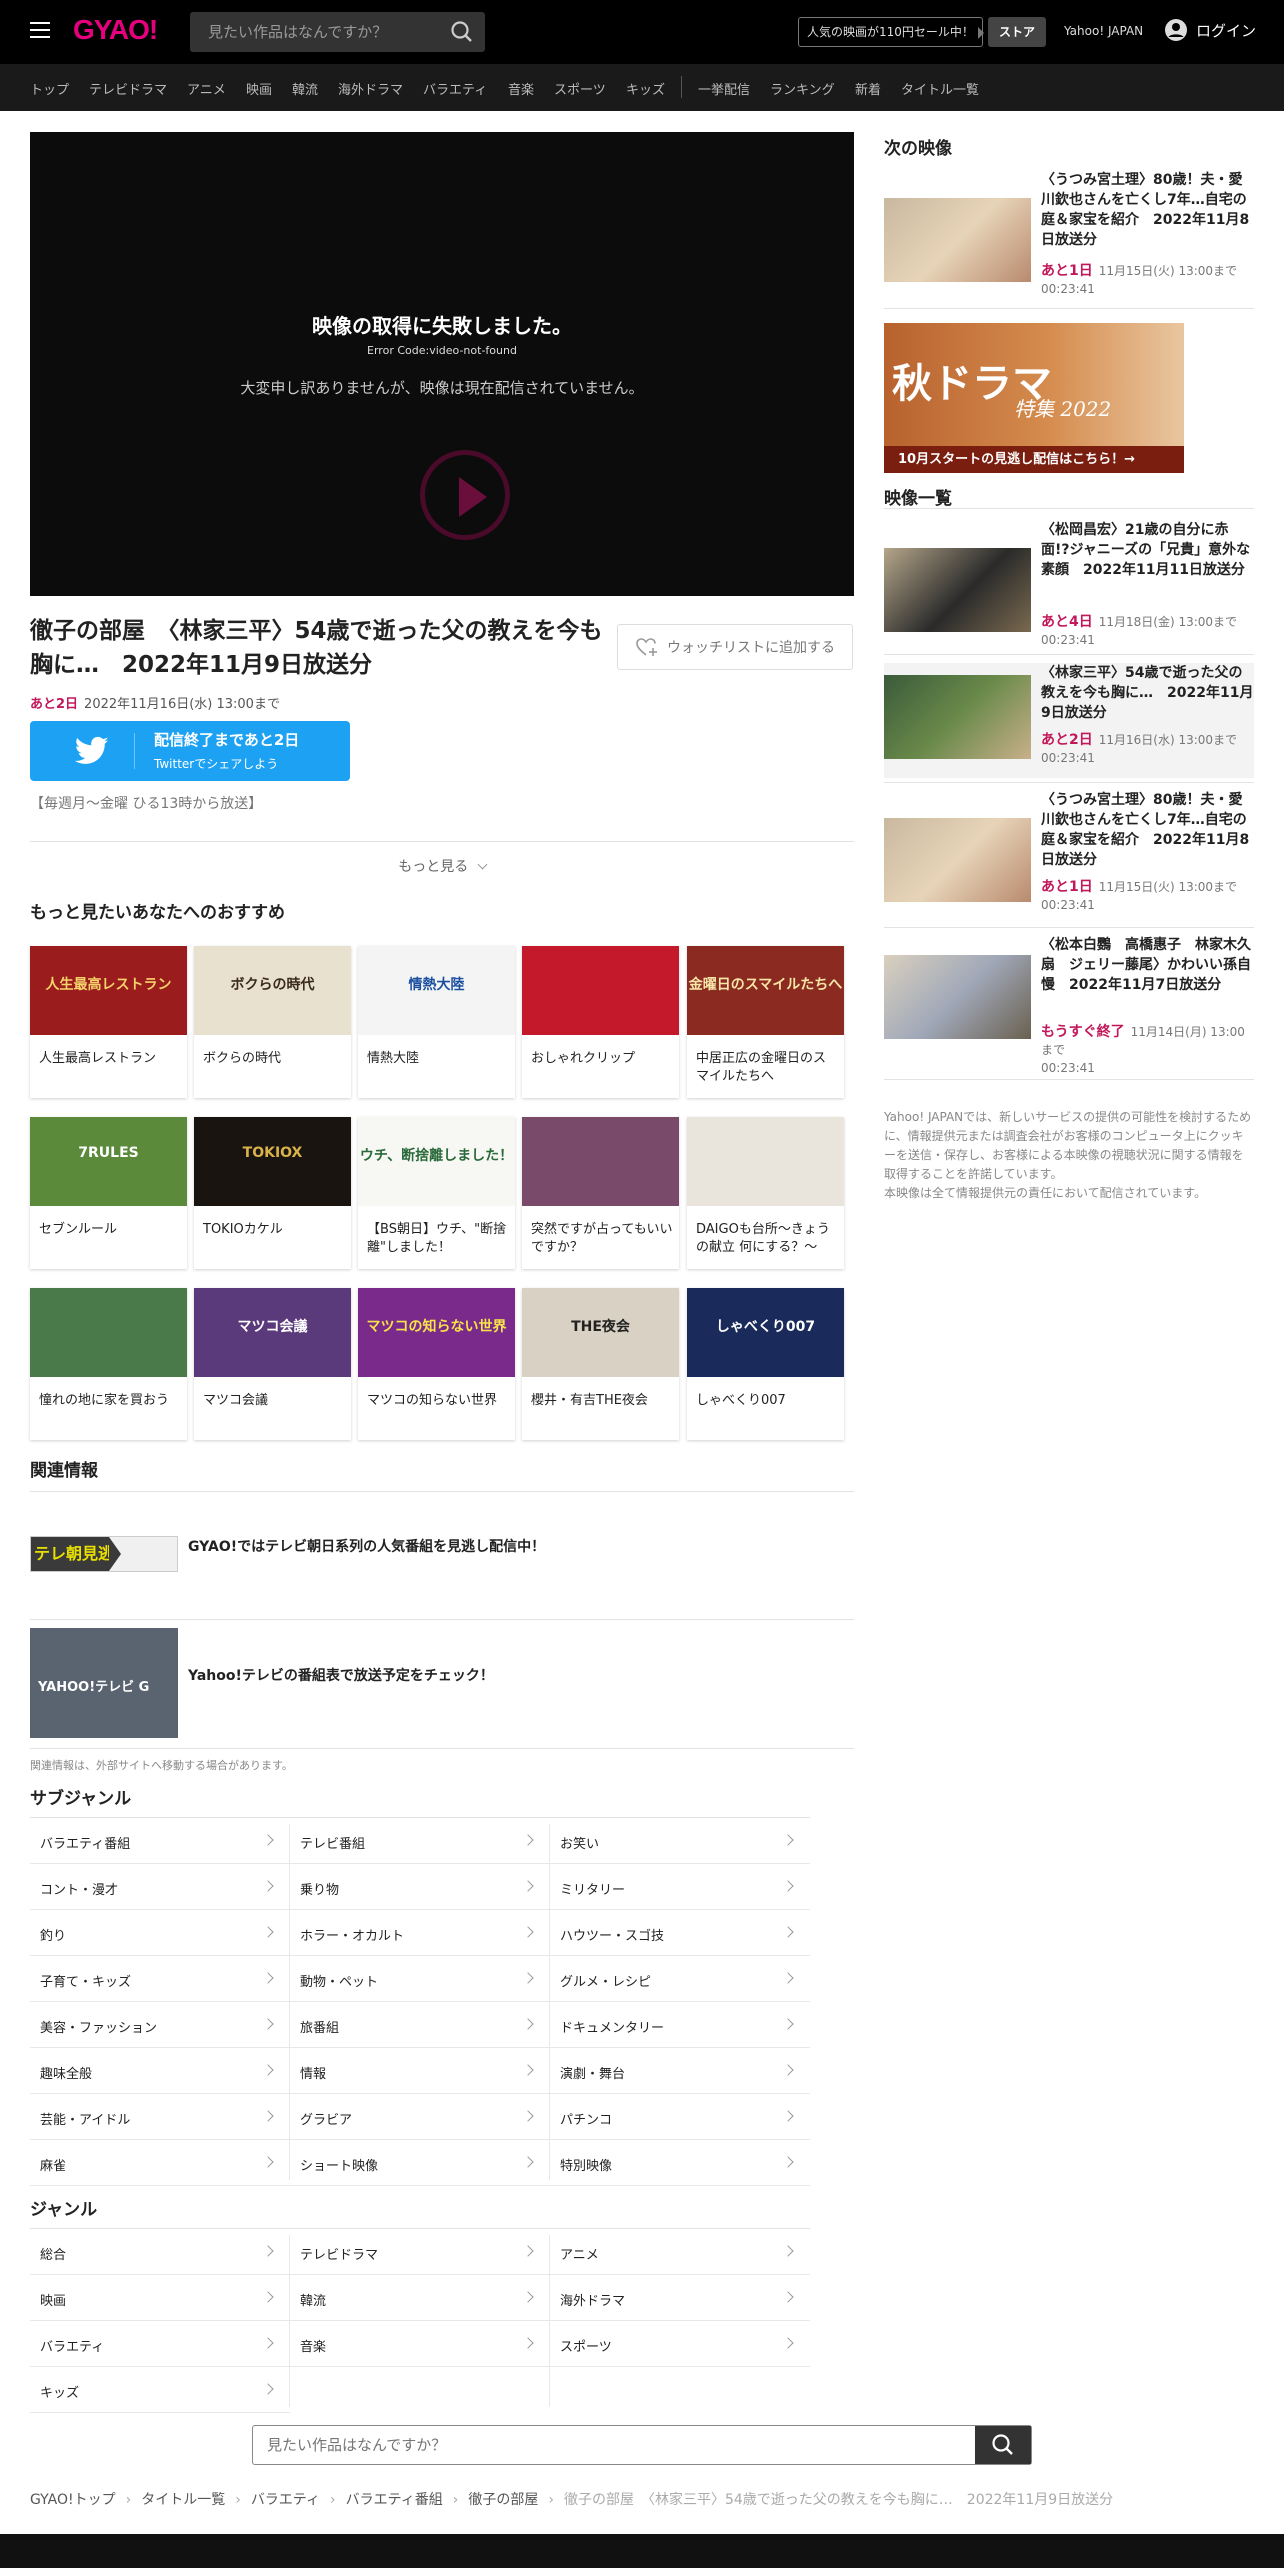  Describe the element at coordinates (436, 1022) in the screenshot. I see `recommend-card: 情熱大陸 情熱大陸` at that location.